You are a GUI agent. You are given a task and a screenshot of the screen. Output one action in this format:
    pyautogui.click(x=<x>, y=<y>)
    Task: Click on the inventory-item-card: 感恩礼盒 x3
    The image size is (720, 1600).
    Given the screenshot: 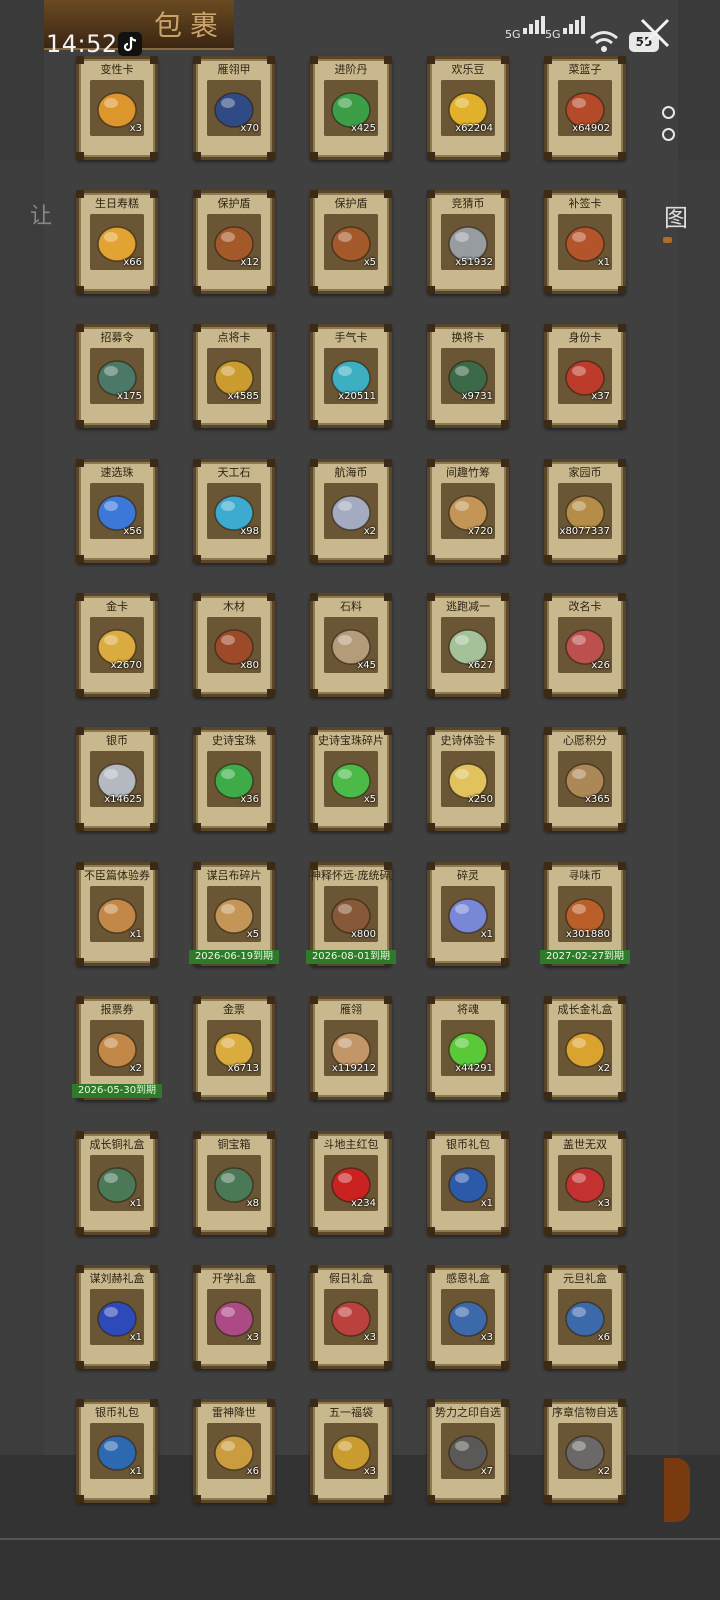 What is the action you would take?
    pyautogui.click(x=468, y=1317)
    